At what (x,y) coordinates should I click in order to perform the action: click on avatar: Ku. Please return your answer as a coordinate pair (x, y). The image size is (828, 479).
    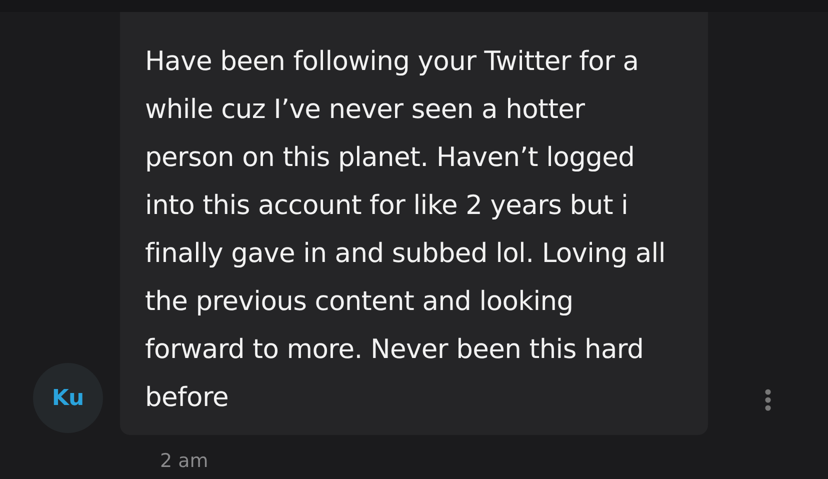
    Looking at the image, I should click on (68, 398).